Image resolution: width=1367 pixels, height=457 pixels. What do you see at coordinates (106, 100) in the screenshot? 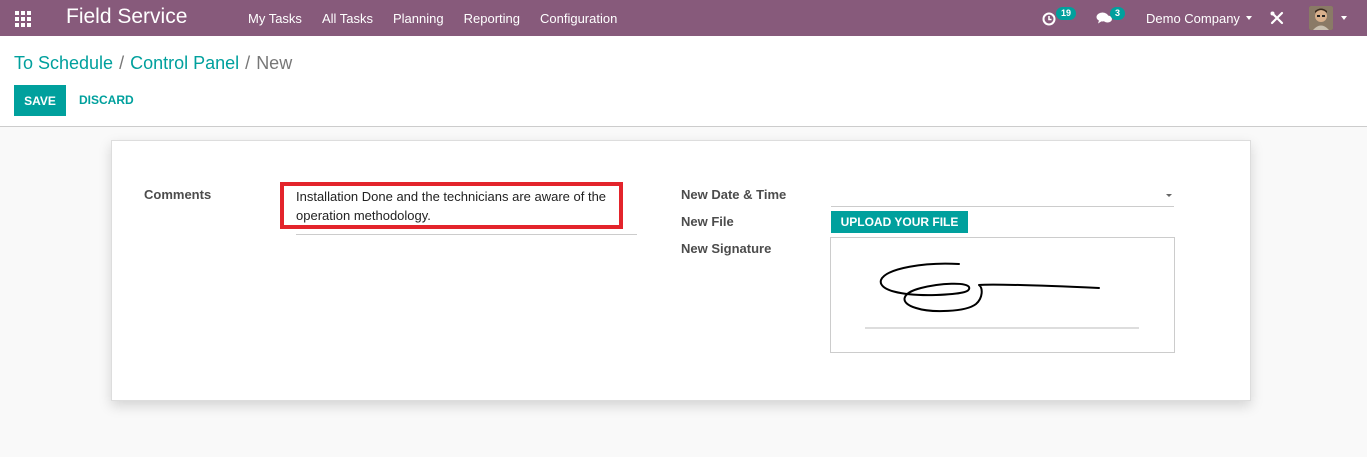
I see `discard-button: DISCARD` at bounding box center [106, 100].